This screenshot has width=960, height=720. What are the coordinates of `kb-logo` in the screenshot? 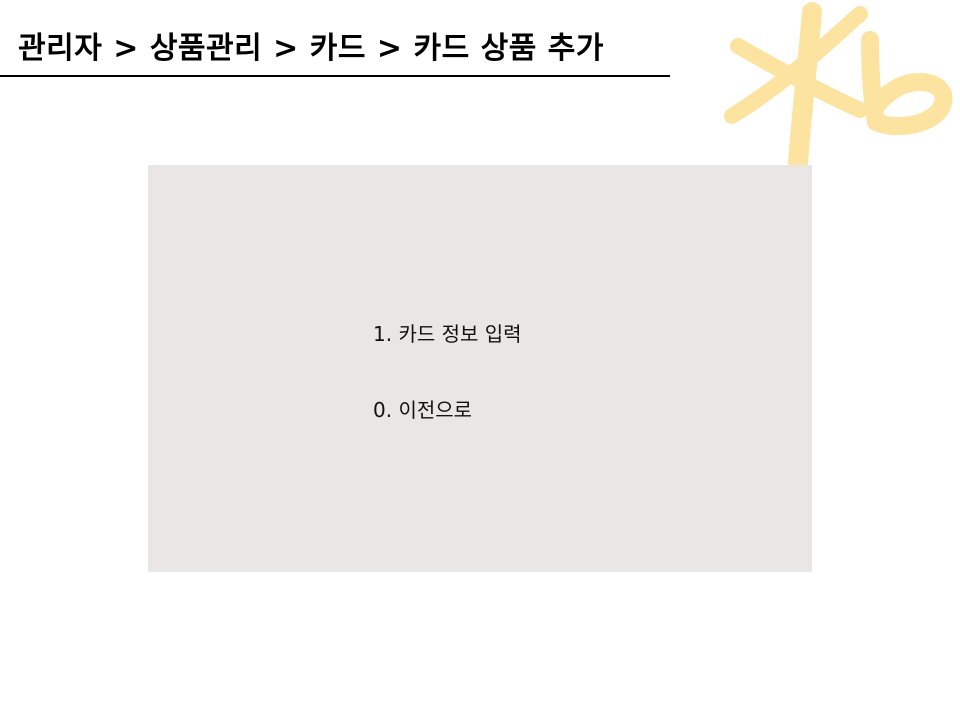 It's located at (840, 87).